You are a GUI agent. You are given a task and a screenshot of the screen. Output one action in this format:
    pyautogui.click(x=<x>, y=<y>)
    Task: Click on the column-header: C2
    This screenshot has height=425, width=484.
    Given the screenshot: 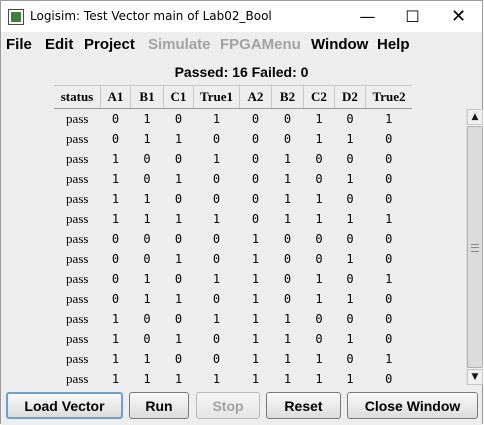 What is the action you would take?
    pyautogui.click(x=319, y=97)
    